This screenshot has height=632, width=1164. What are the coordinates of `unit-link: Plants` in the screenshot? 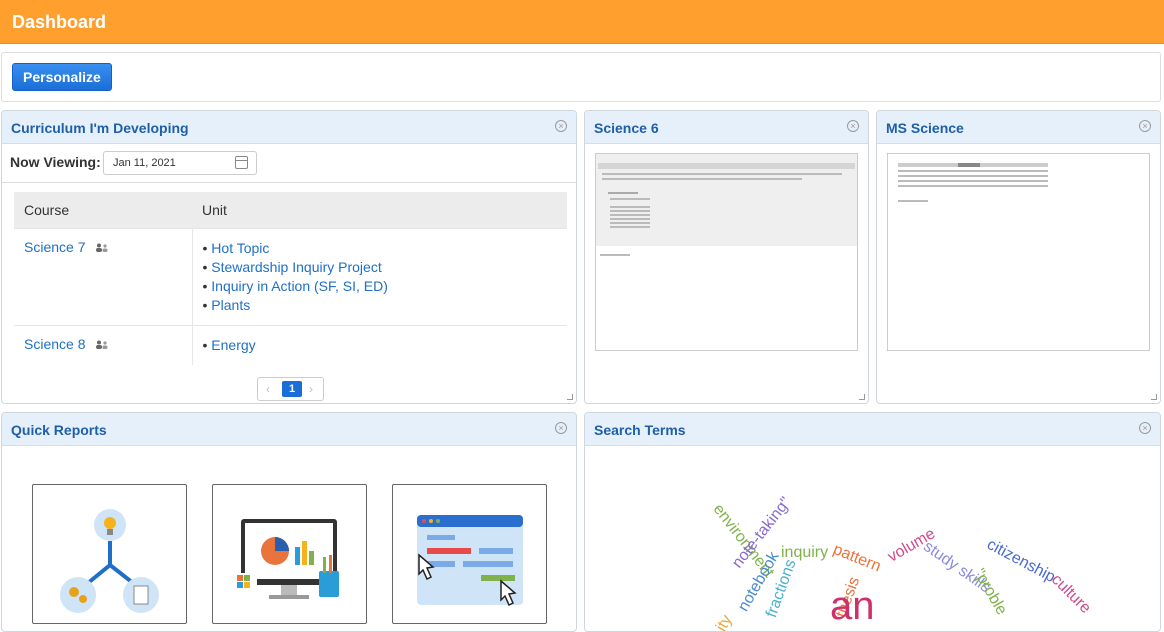 It's located at (380, 305).